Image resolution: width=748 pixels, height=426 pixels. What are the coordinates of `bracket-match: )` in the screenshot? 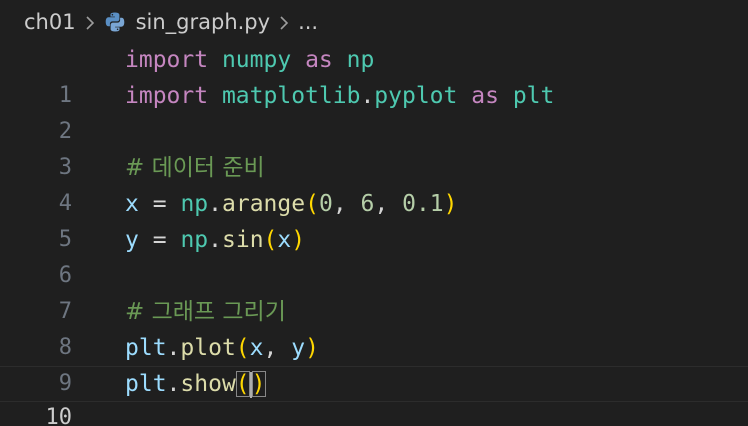 It's located at (258, 384).